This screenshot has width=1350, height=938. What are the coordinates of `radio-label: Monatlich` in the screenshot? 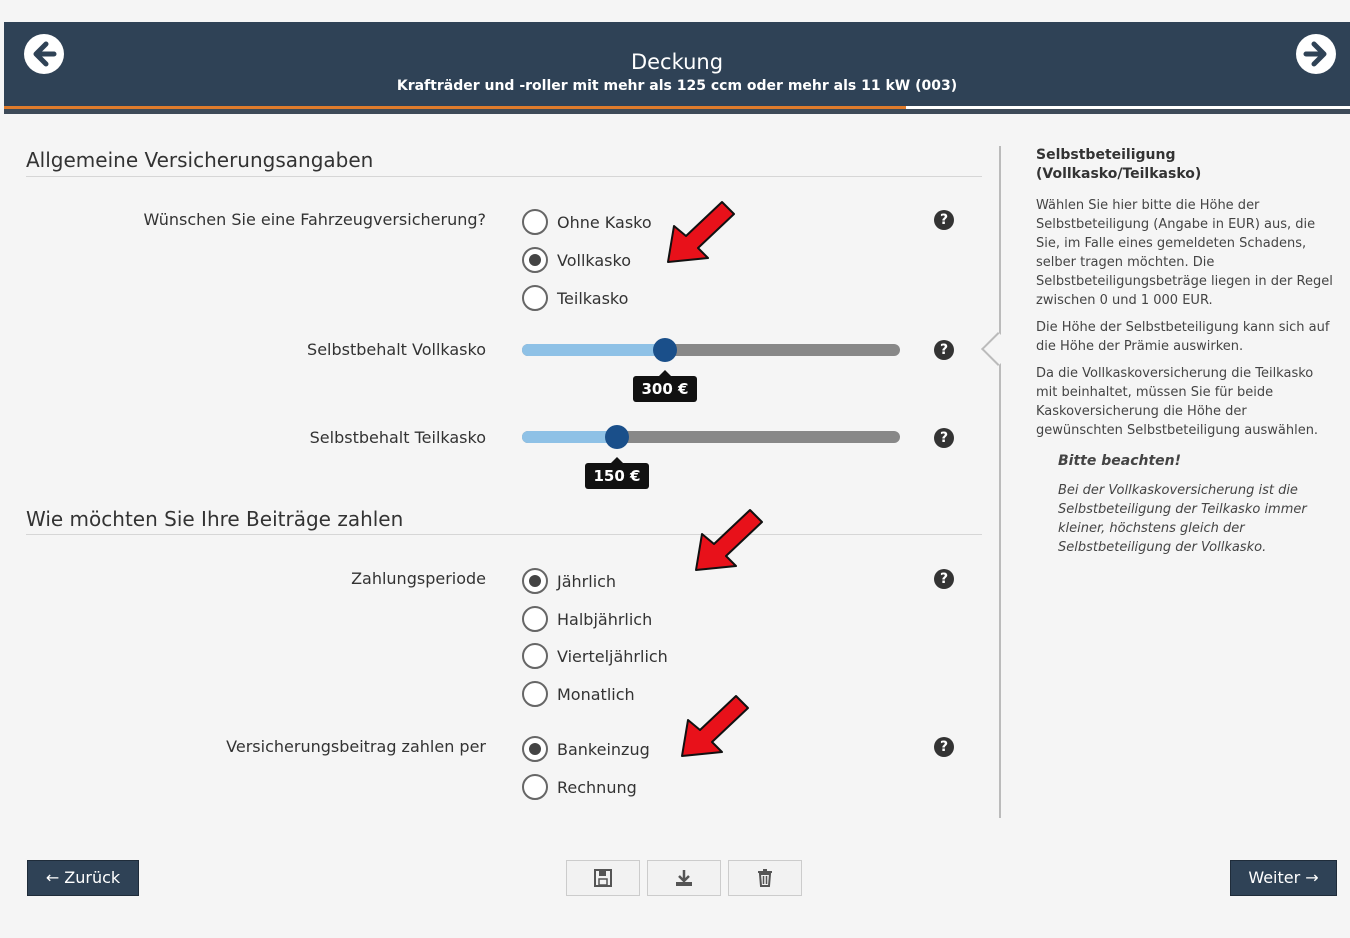 It's located at (596, 694).